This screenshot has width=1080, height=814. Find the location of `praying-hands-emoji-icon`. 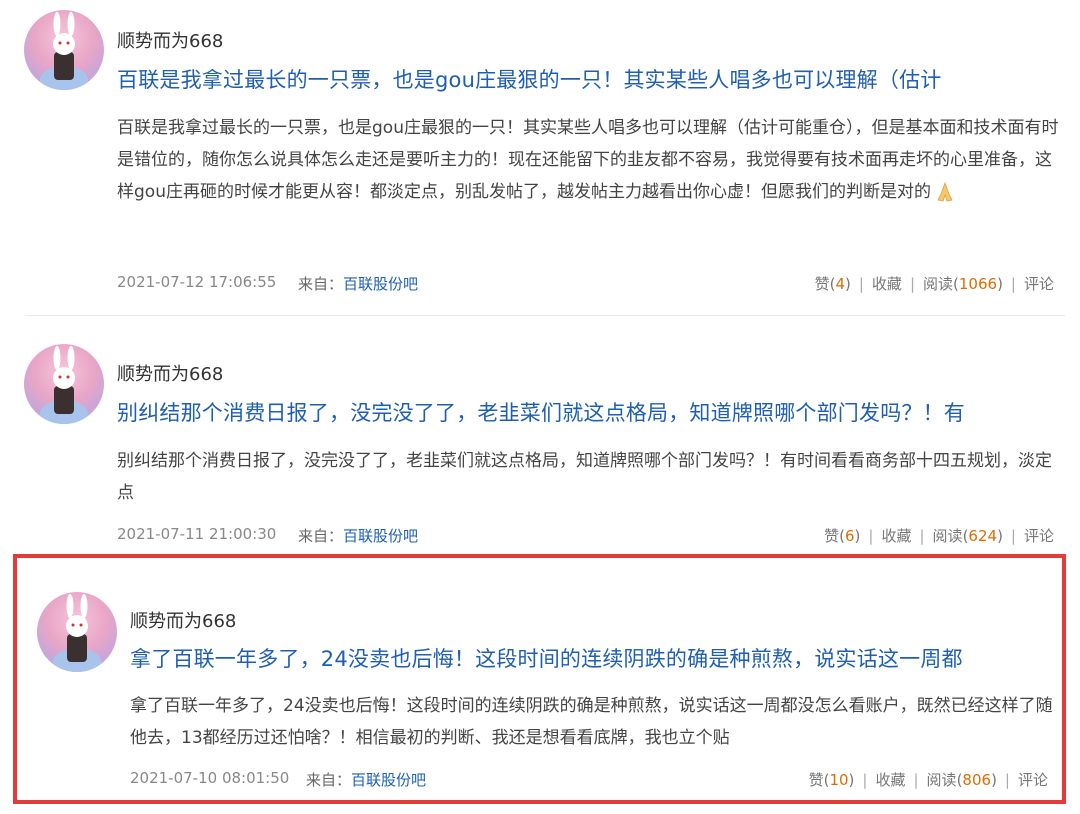

praying-hands-emoji-icon is located at coordinates (945, 191).